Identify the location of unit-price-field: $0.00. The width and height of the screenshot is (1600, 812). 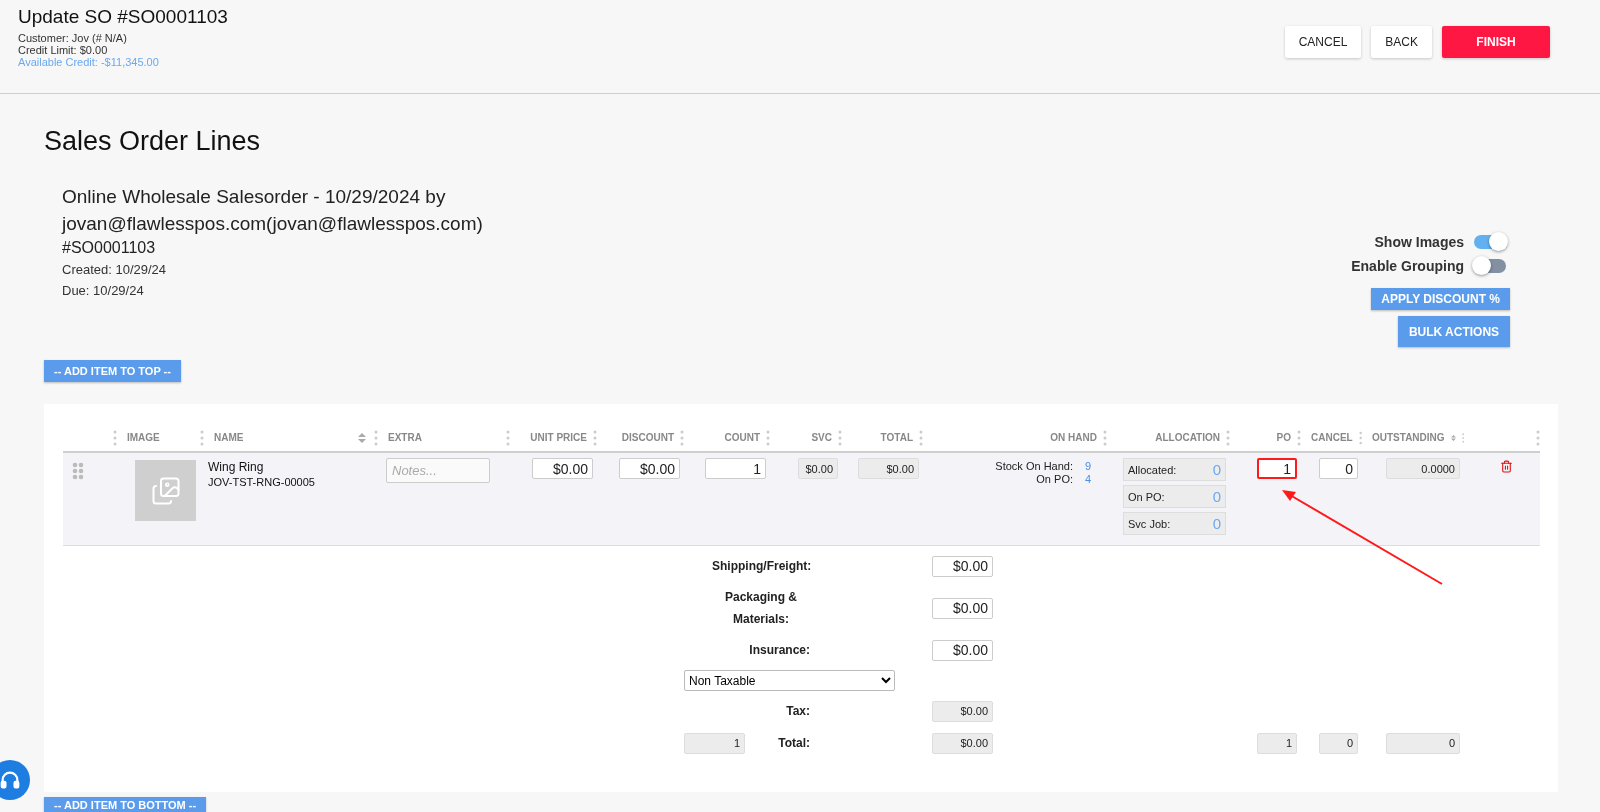
(562, 468).